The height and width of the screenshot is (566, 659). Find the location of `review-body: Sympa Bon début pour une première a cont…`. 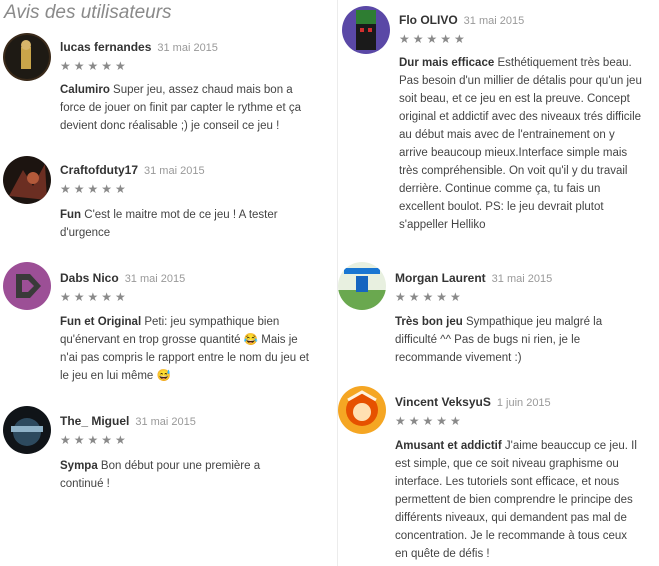

review-body: Sympa Bon début pour une première a cont… is located at coordinates (167, 475).